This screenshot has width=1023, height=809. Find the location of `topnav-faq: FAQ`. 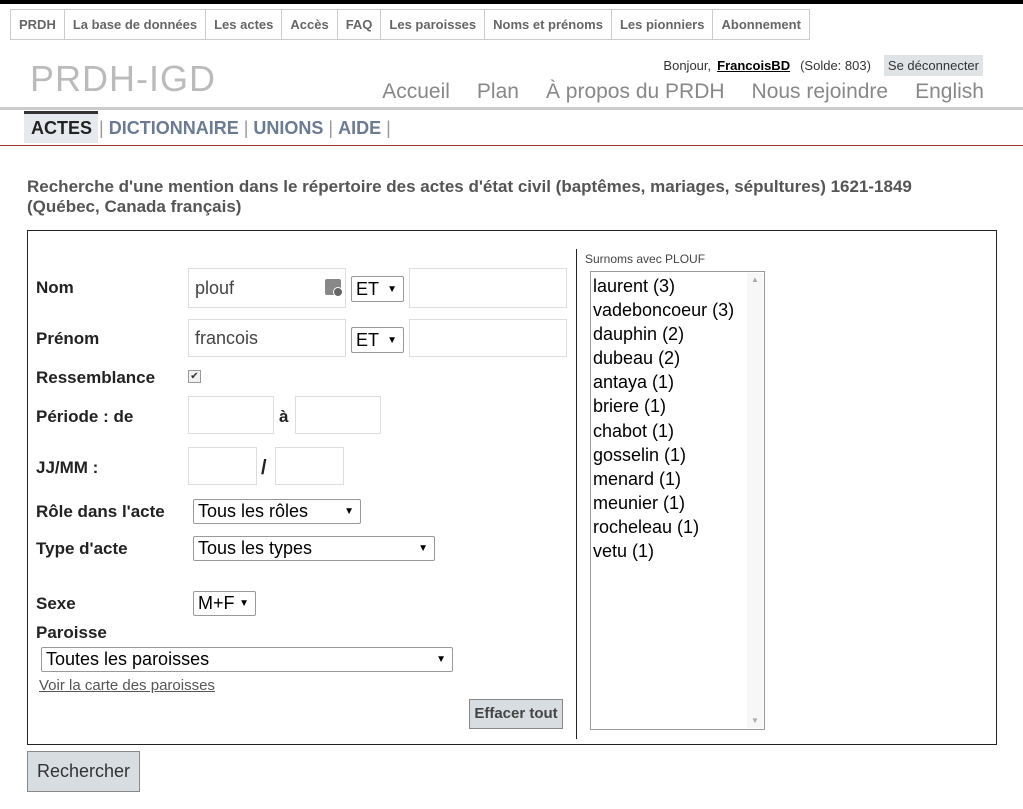

topnav-faq: FAQ is located at coordinates (359, 24).